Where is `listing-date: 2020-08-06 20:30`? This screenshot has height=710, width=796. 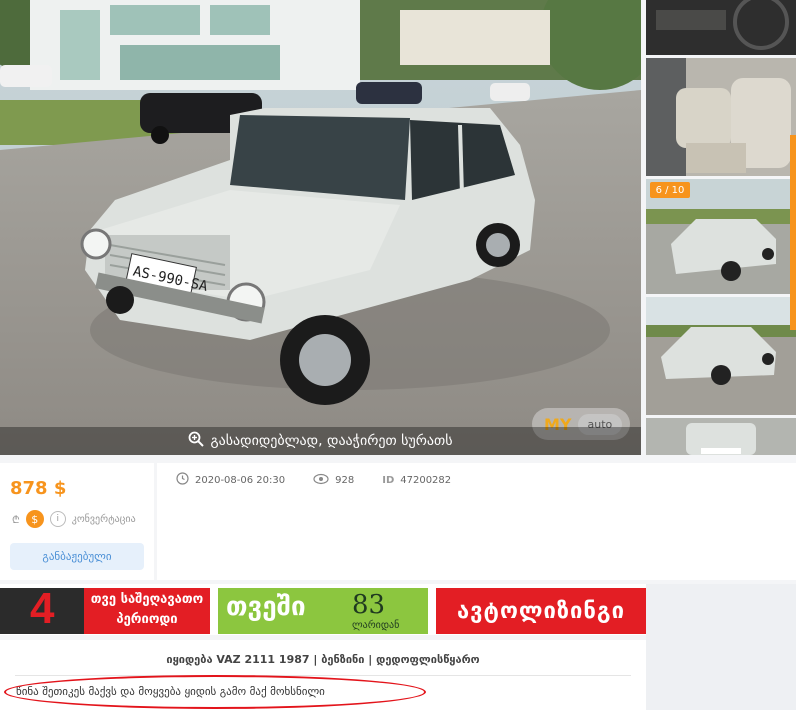 listing-date: 2020-08-06 20:30 is located at coordinates (240, 480).